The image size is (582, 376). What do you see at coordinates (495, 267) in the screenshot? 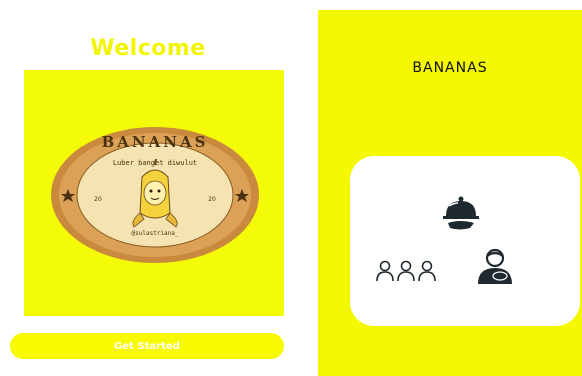
I see `customer-service-icon` at bounding box center [495, 267].